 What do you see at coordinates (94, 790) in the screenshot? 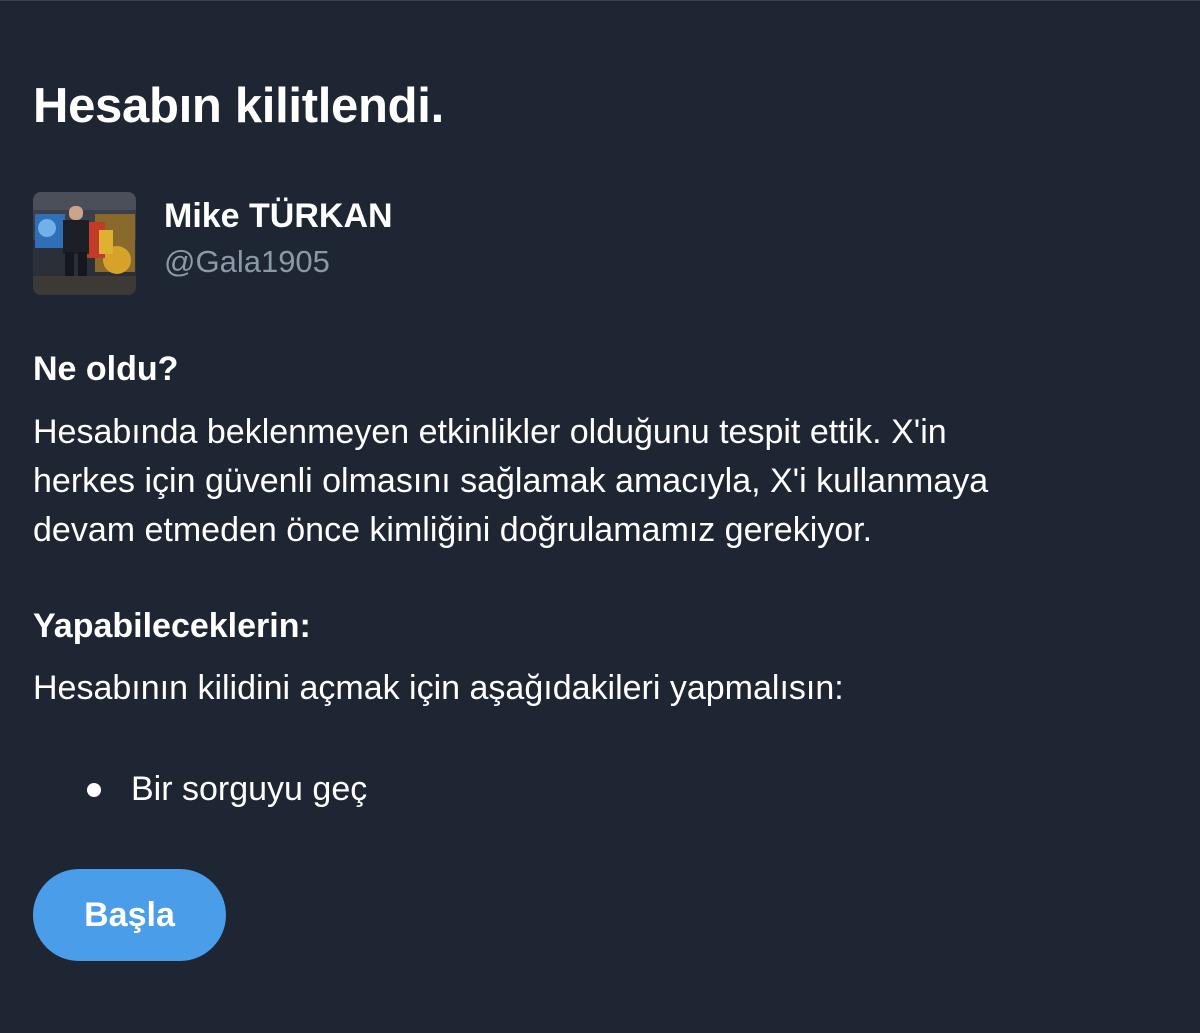
I see `bullet-icon` at bounding box center [94, 790].